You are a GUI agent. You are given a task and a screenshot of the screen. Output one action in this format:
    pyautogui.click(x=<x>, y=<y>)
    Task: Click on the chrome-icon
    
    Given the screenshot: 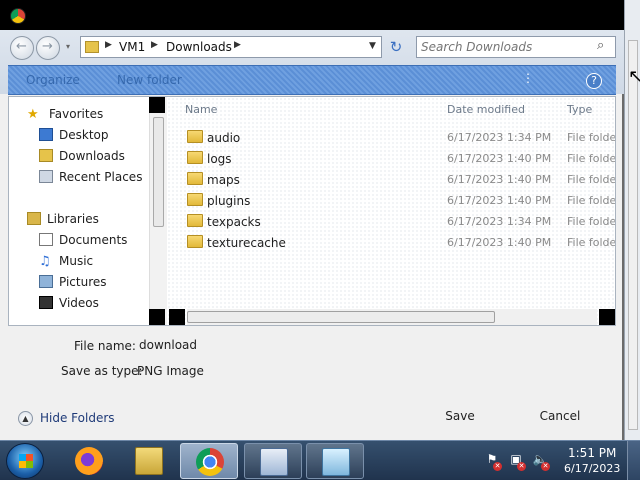 What is the action you would take?
    pyautogui.click(x=210, y=462)
    